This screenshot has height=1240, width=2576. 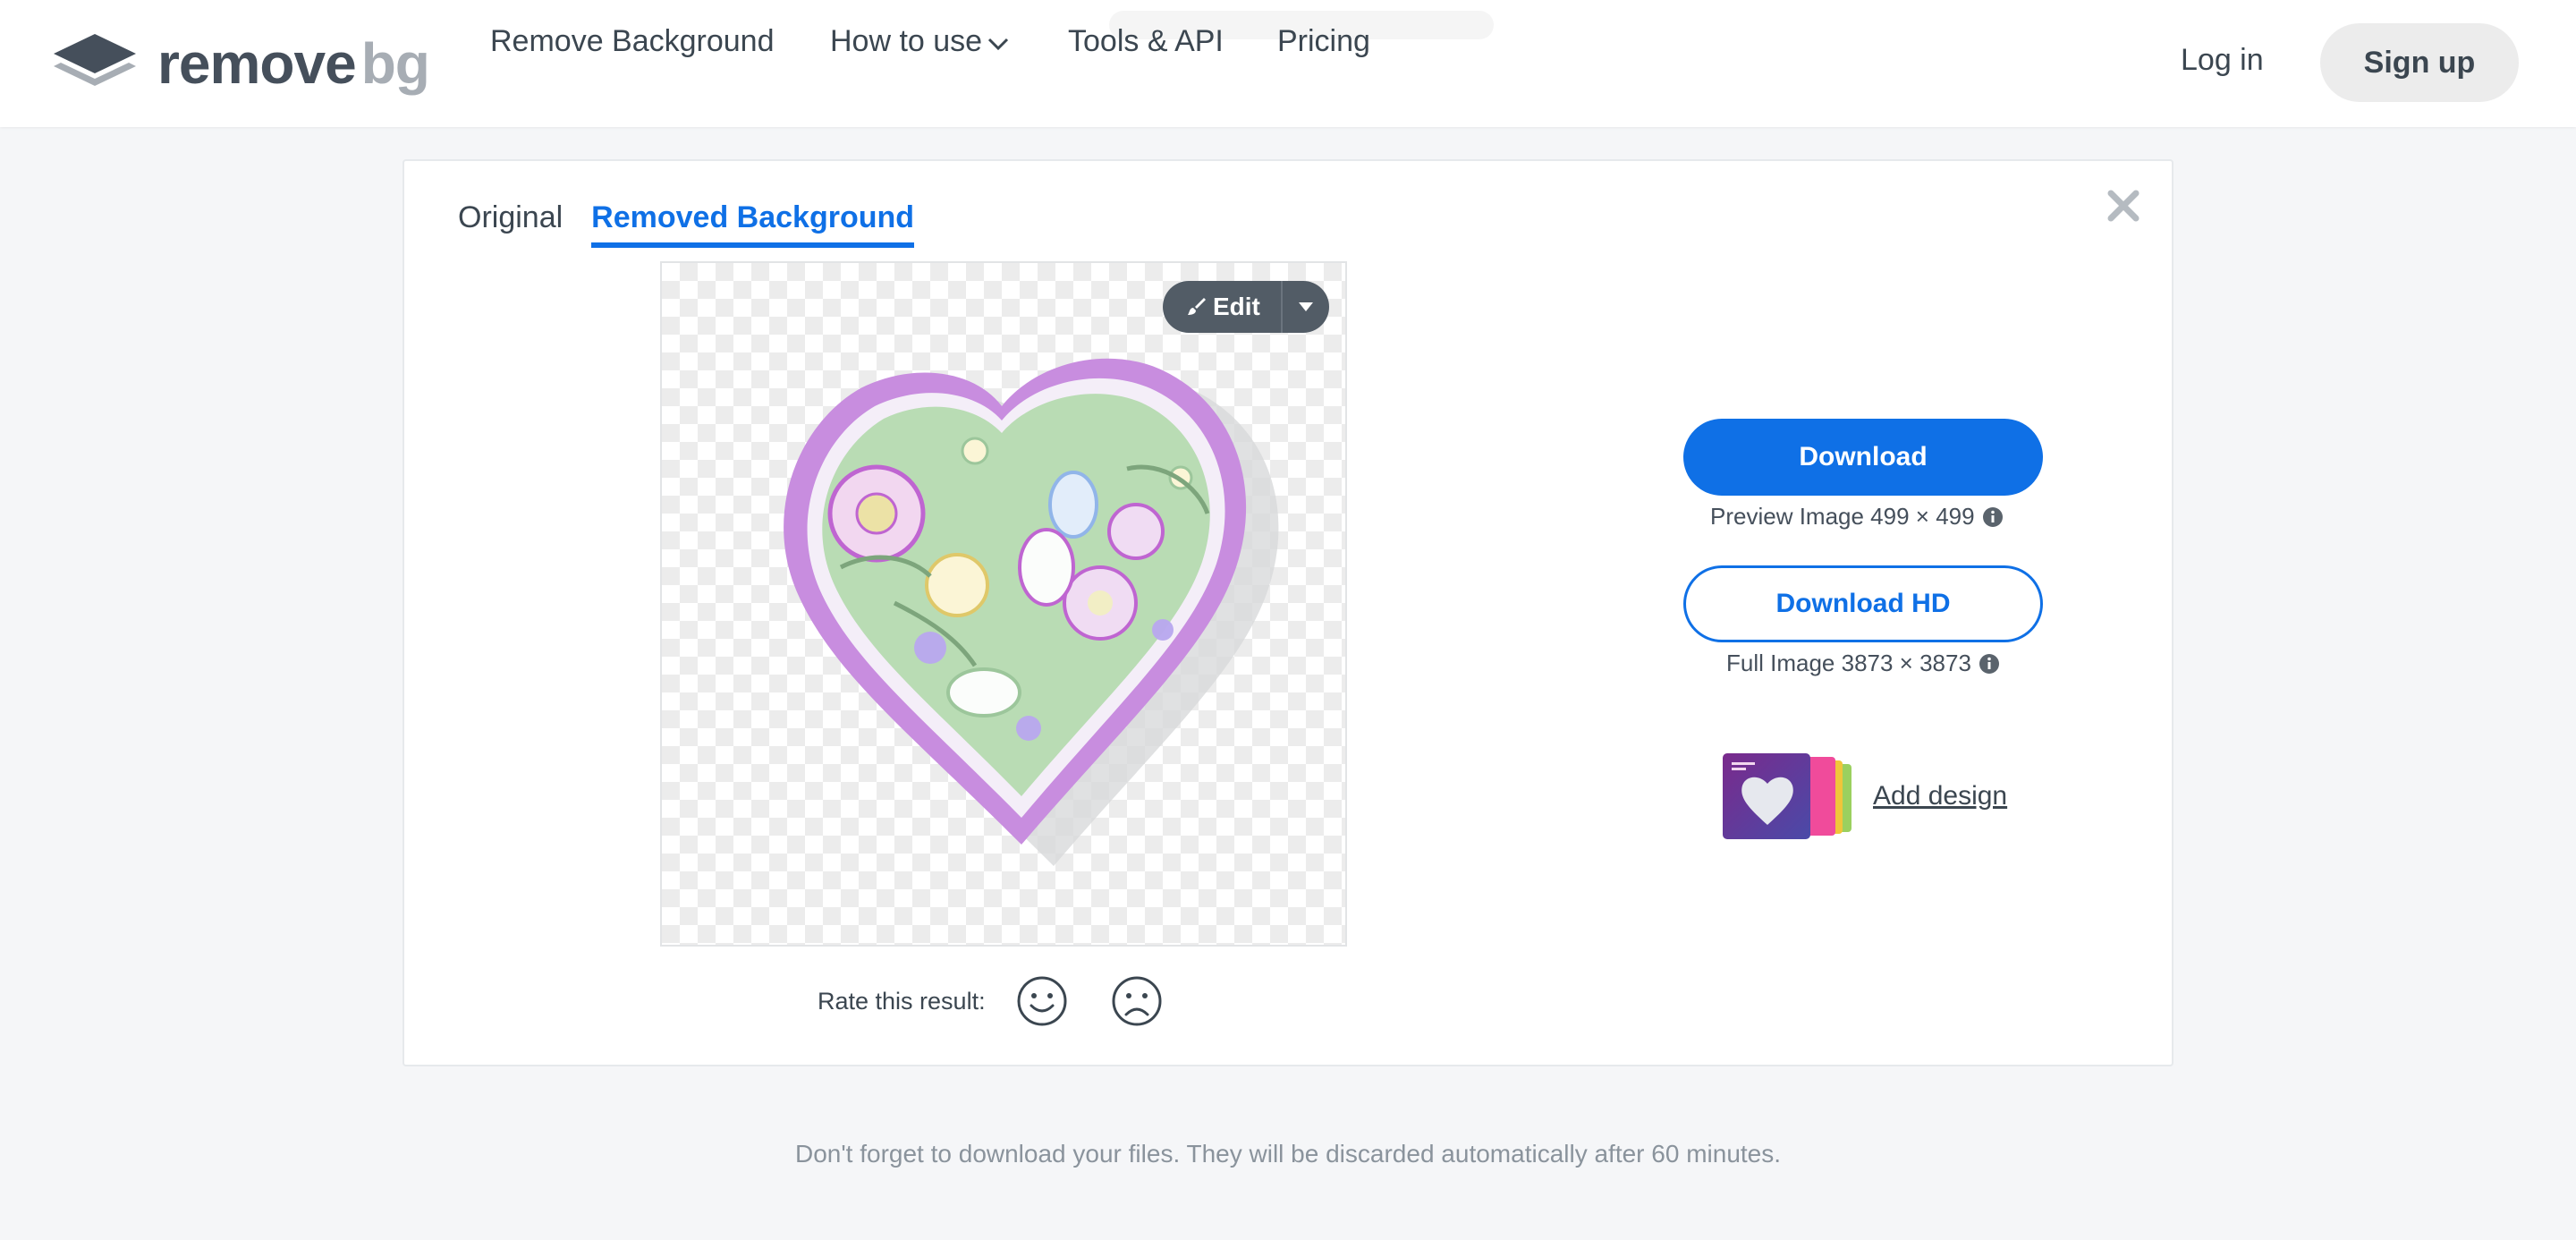 I want to click on preview-info-text: Preview Image 499 × 499, so click(x=1842, y=516).